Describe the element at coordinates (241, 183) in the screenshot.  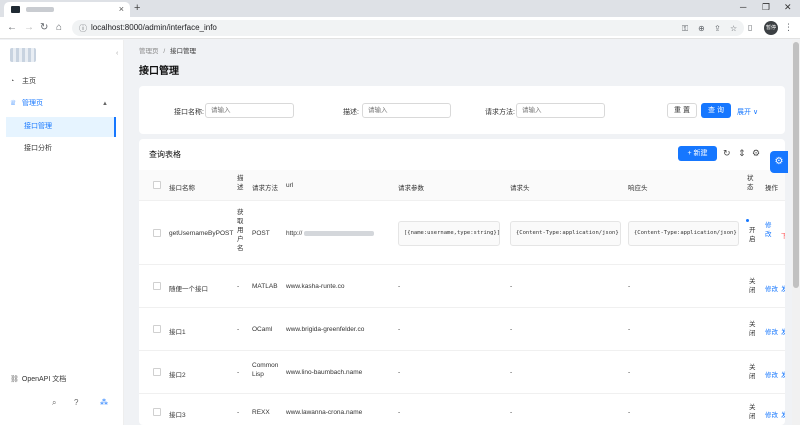
I see `col-desc: 描述` at that location.